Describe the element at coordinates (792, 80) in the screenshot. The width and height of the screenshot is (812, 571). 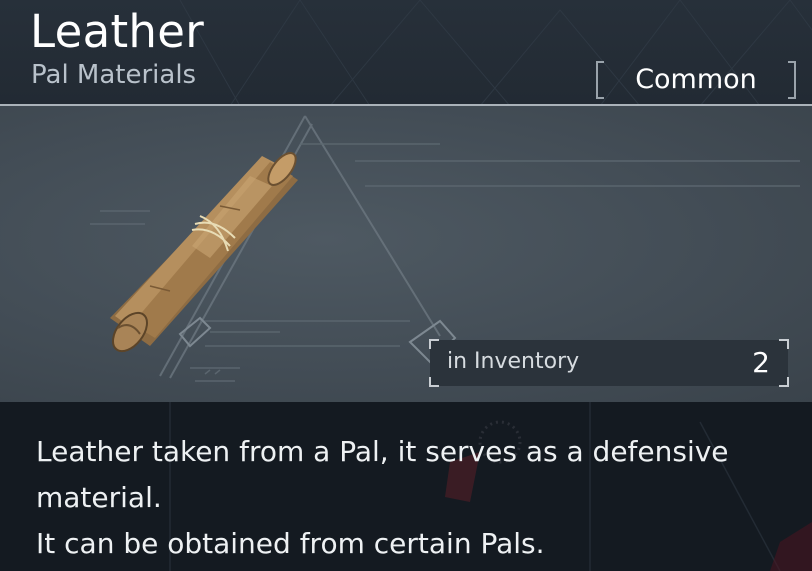
I see `rarity-bracket-right` at that location.